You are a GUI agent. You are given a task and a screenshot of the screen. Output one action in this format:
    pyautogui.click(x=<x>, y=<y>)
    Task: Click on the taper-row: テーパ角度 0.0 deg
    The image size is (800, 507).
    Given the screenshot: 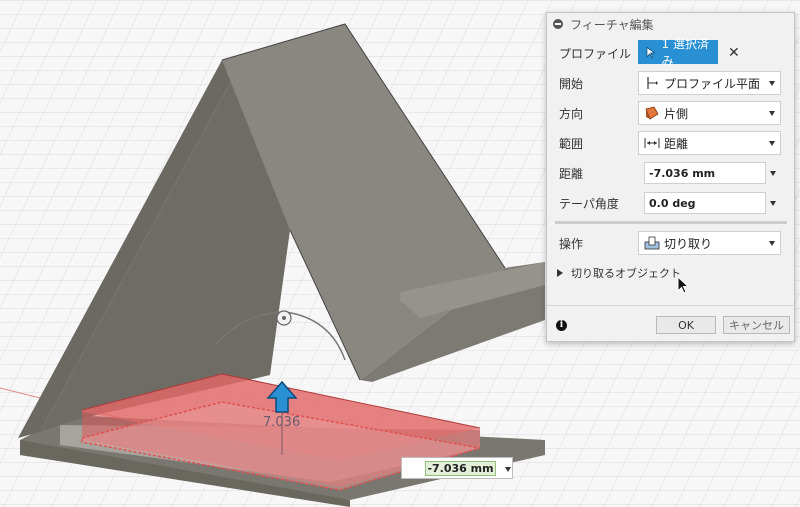 What is the action you would take?
    pyautogui.click(x=671, y=203)
    